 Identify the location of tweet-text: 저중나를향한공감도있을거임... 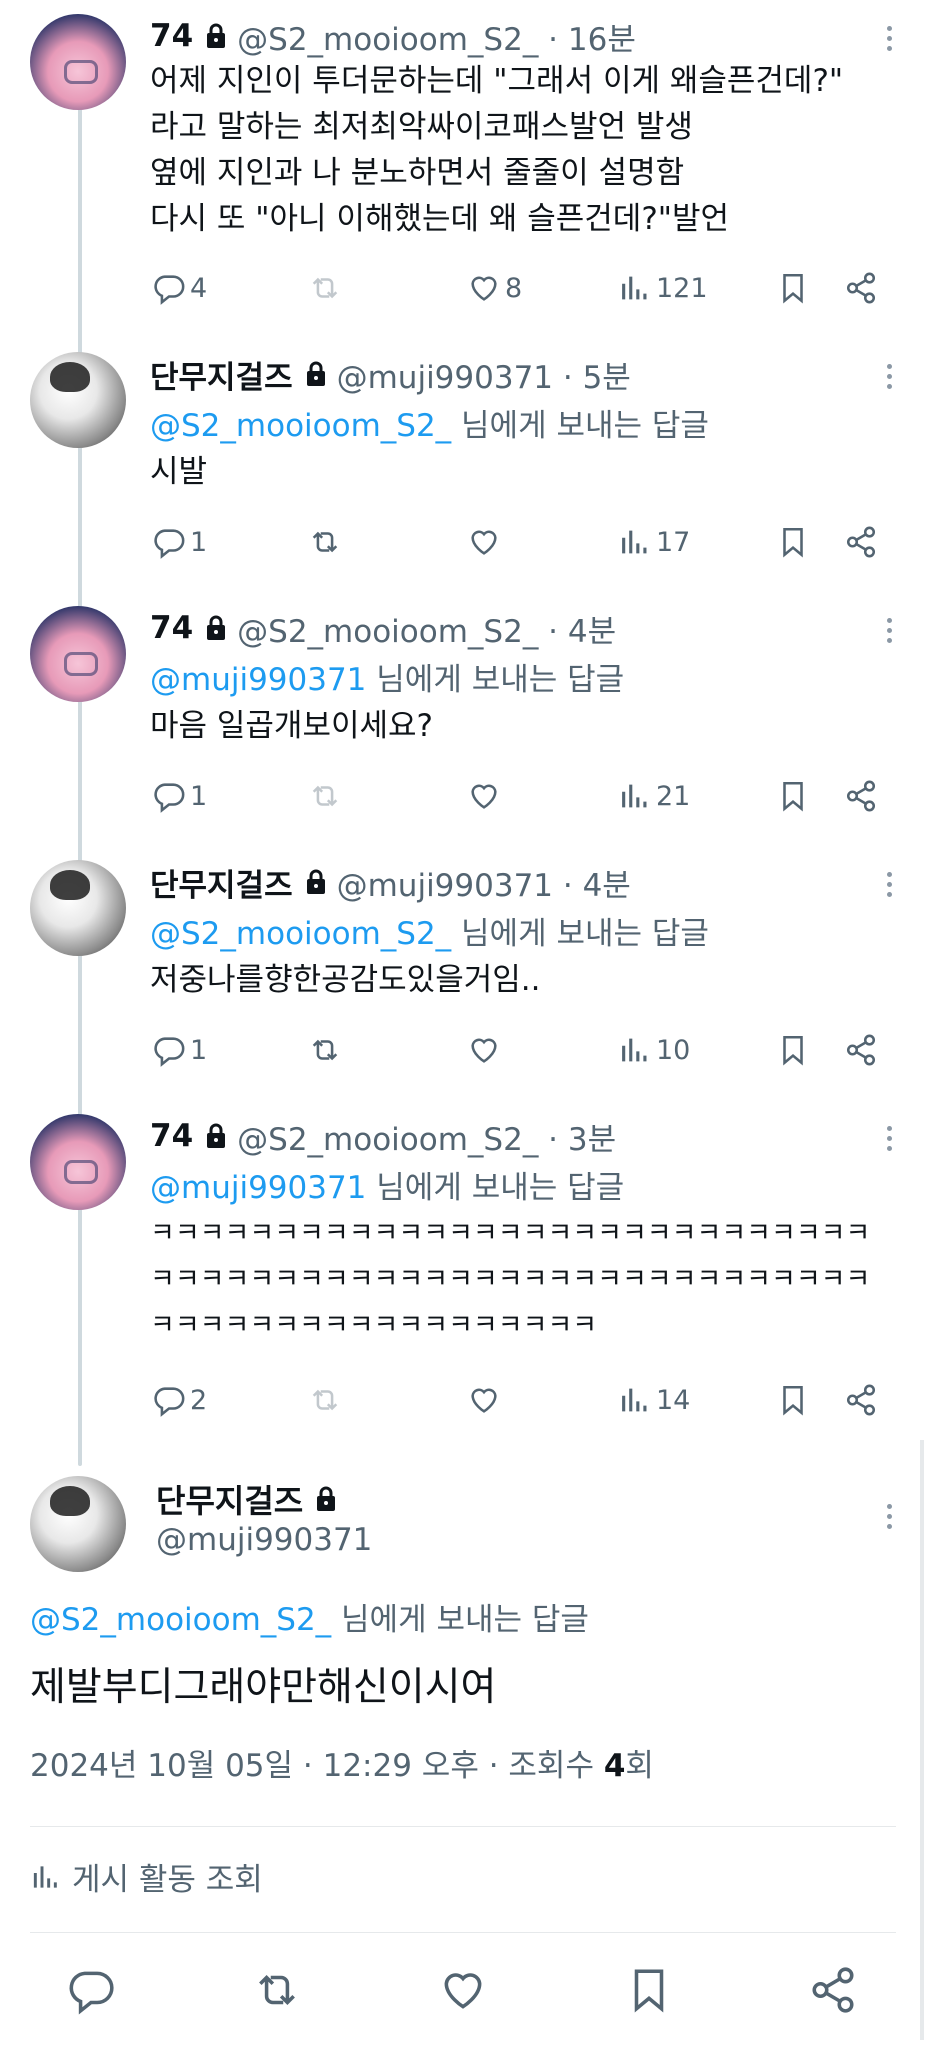
(345, 980).